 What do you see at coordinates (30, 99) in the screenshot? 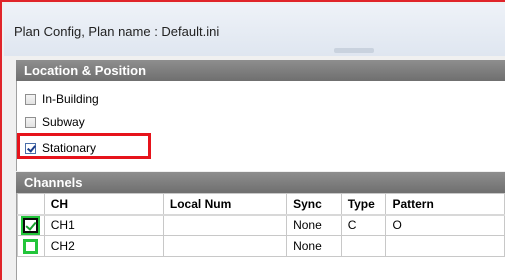
I see `in-building-checkbox` at bounding box center [30, 99].